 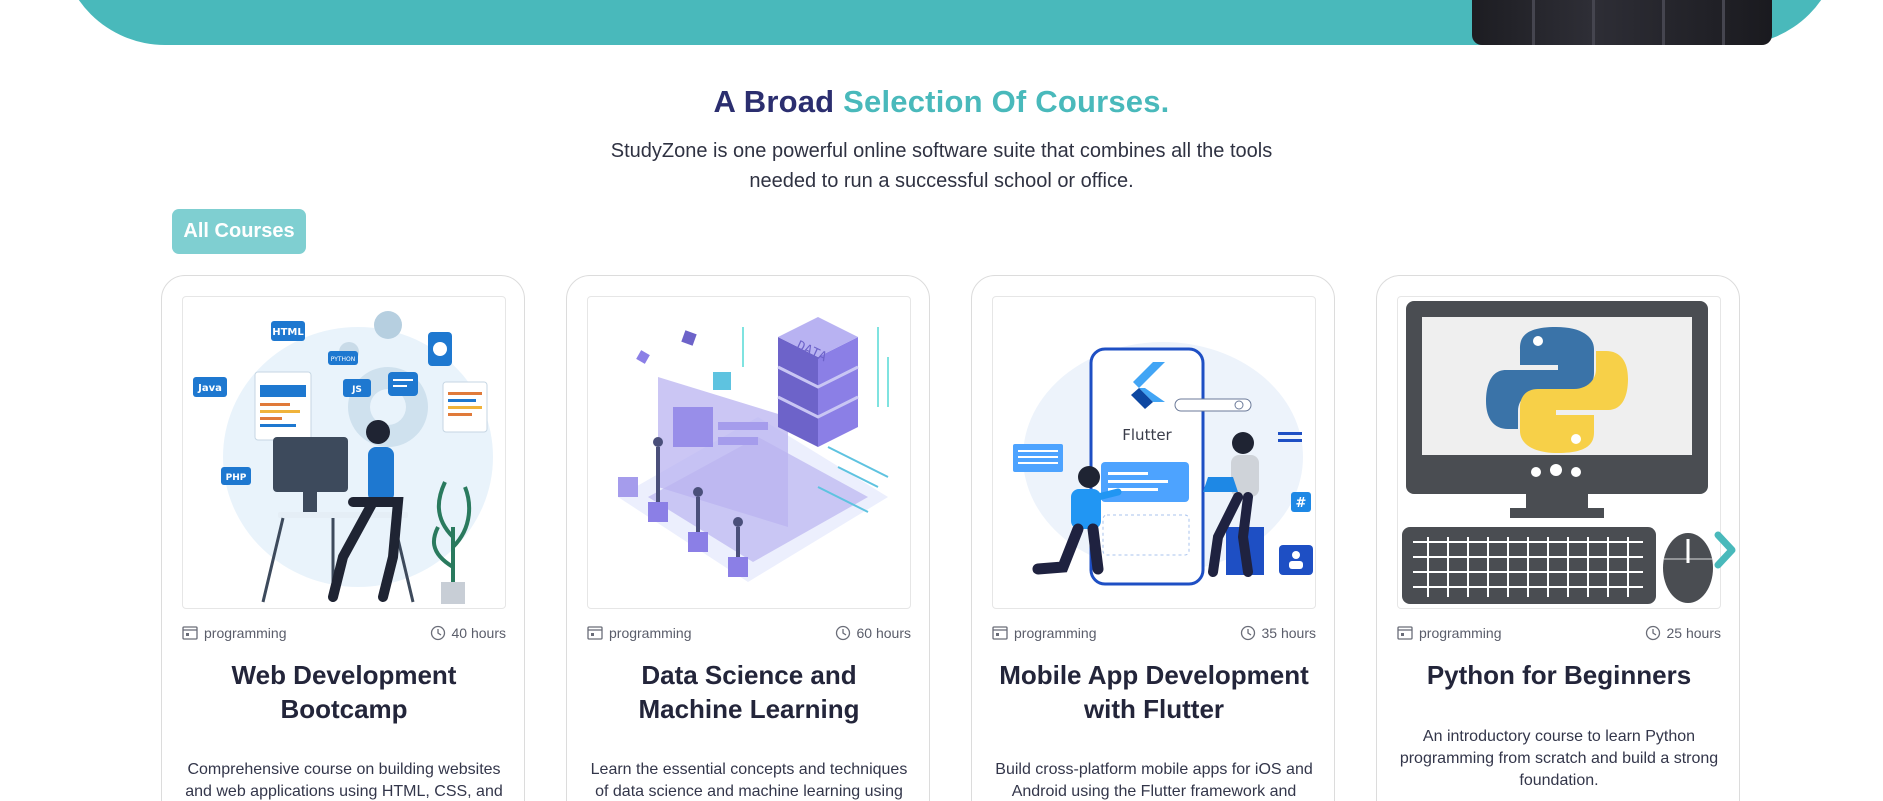 I want to click on svg-text: HTML, so click(x=288, y=332).